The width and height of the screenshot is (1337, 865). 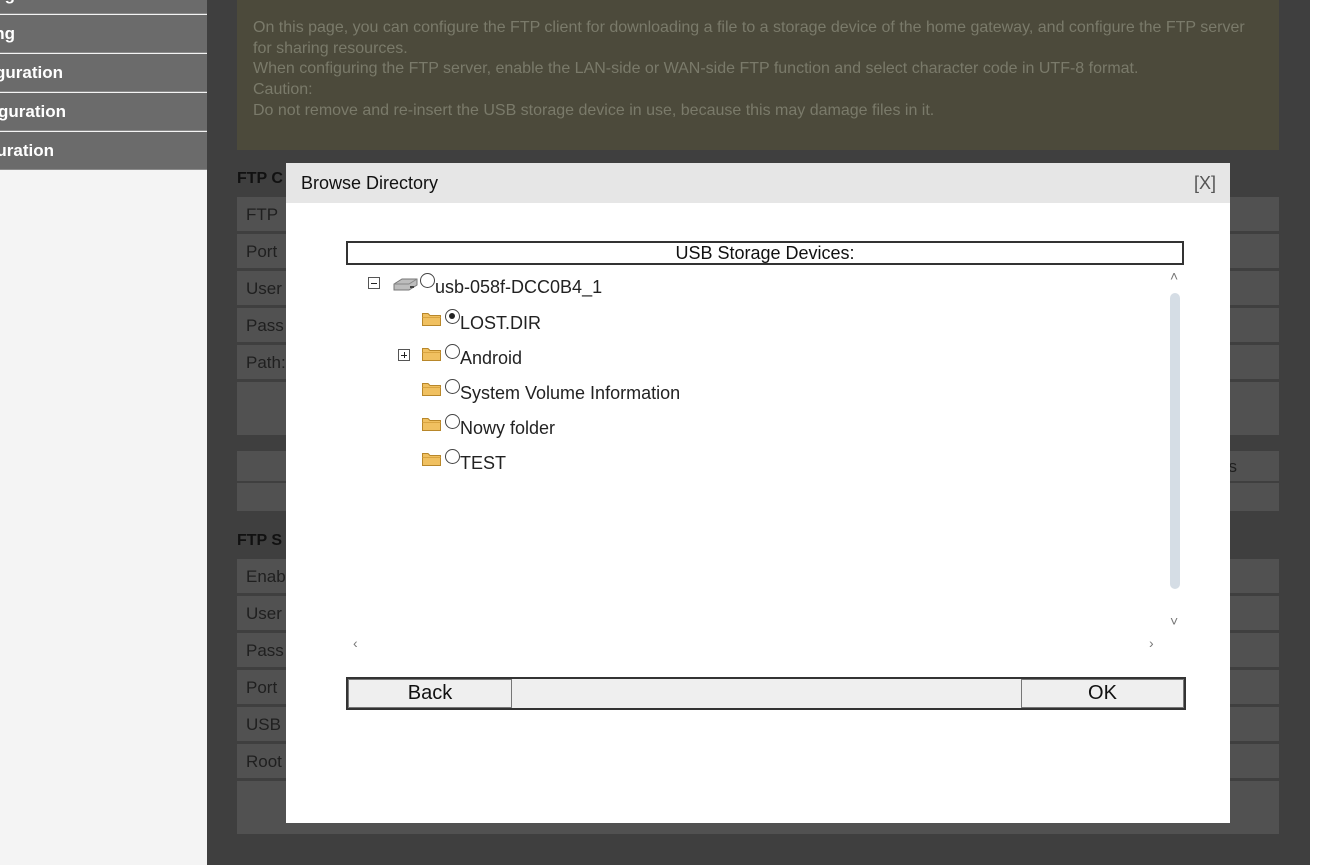 I want to click on row-label: Path:, so click(x=266, y=362).